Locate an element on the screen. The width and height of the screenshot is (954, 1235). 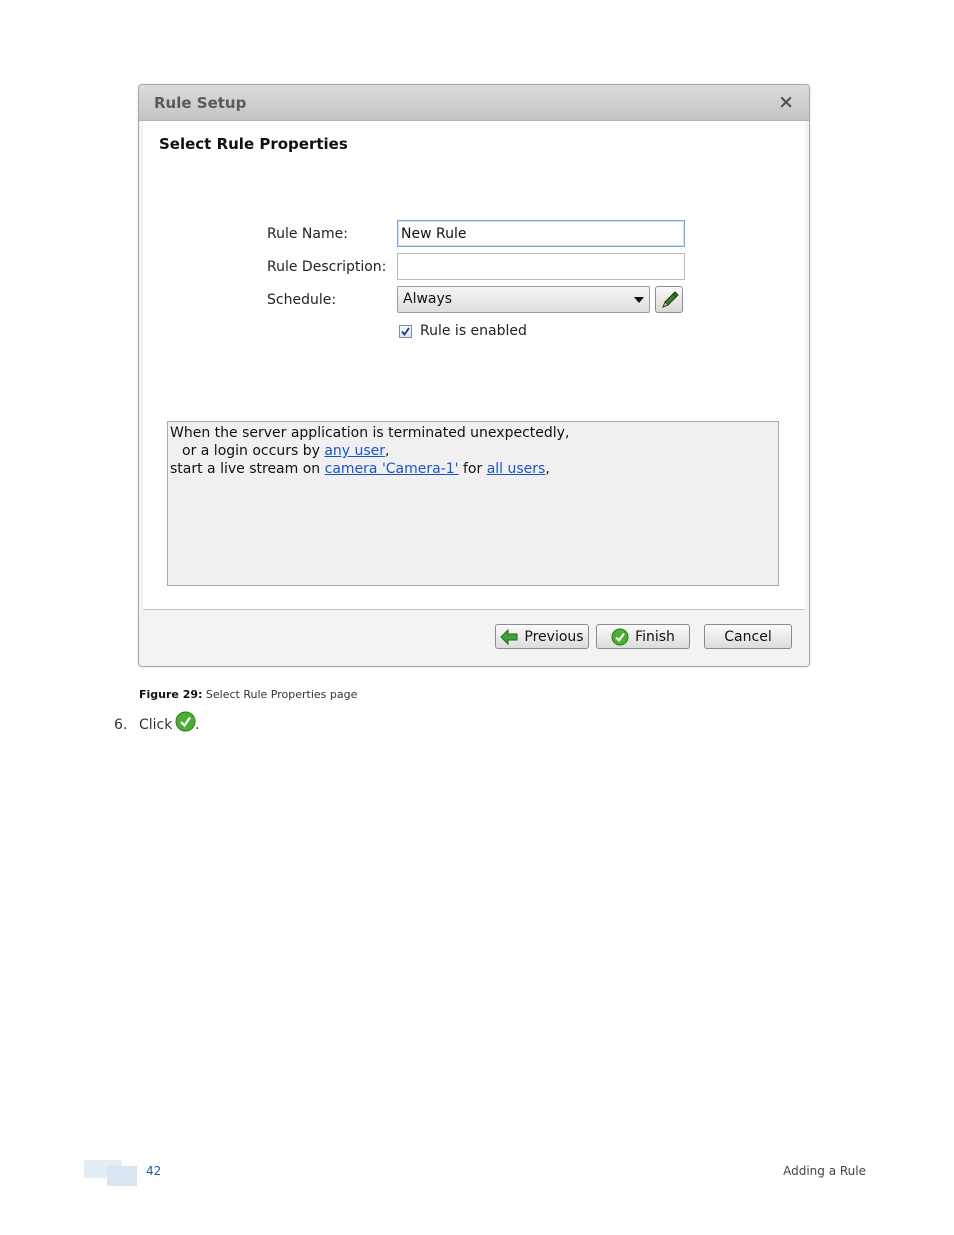
rule-description-label: Rule Description: is located at coordinates (327, 267).